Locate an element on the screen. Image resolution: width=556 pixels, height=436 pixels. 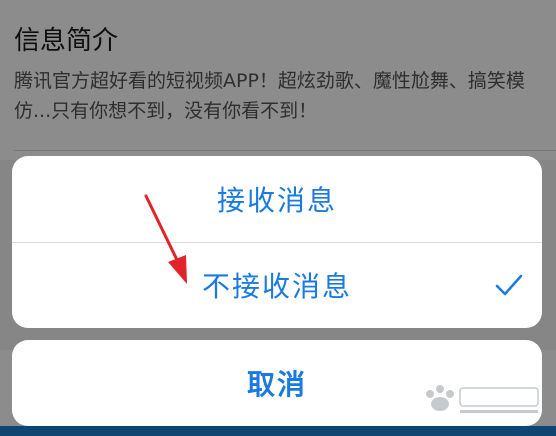
do-not-receive-messages-label: 不接收消息 is located at coordinates (276, 286).